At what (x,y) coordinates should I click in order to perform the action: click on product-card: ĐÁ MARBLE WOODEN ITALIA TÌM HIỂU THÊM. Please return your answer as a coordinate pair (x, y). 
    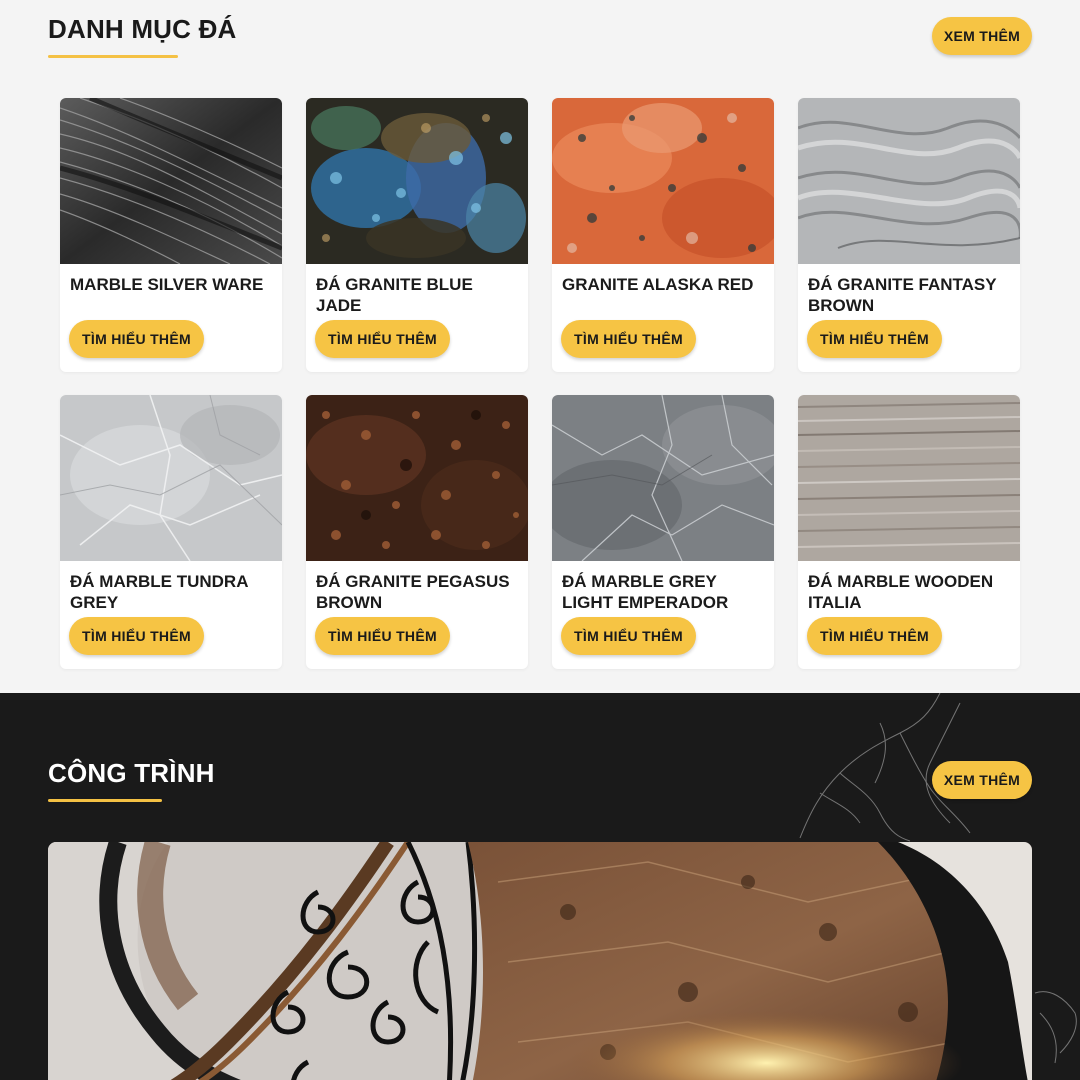
    Looking at the image, I should click on (909, 532).